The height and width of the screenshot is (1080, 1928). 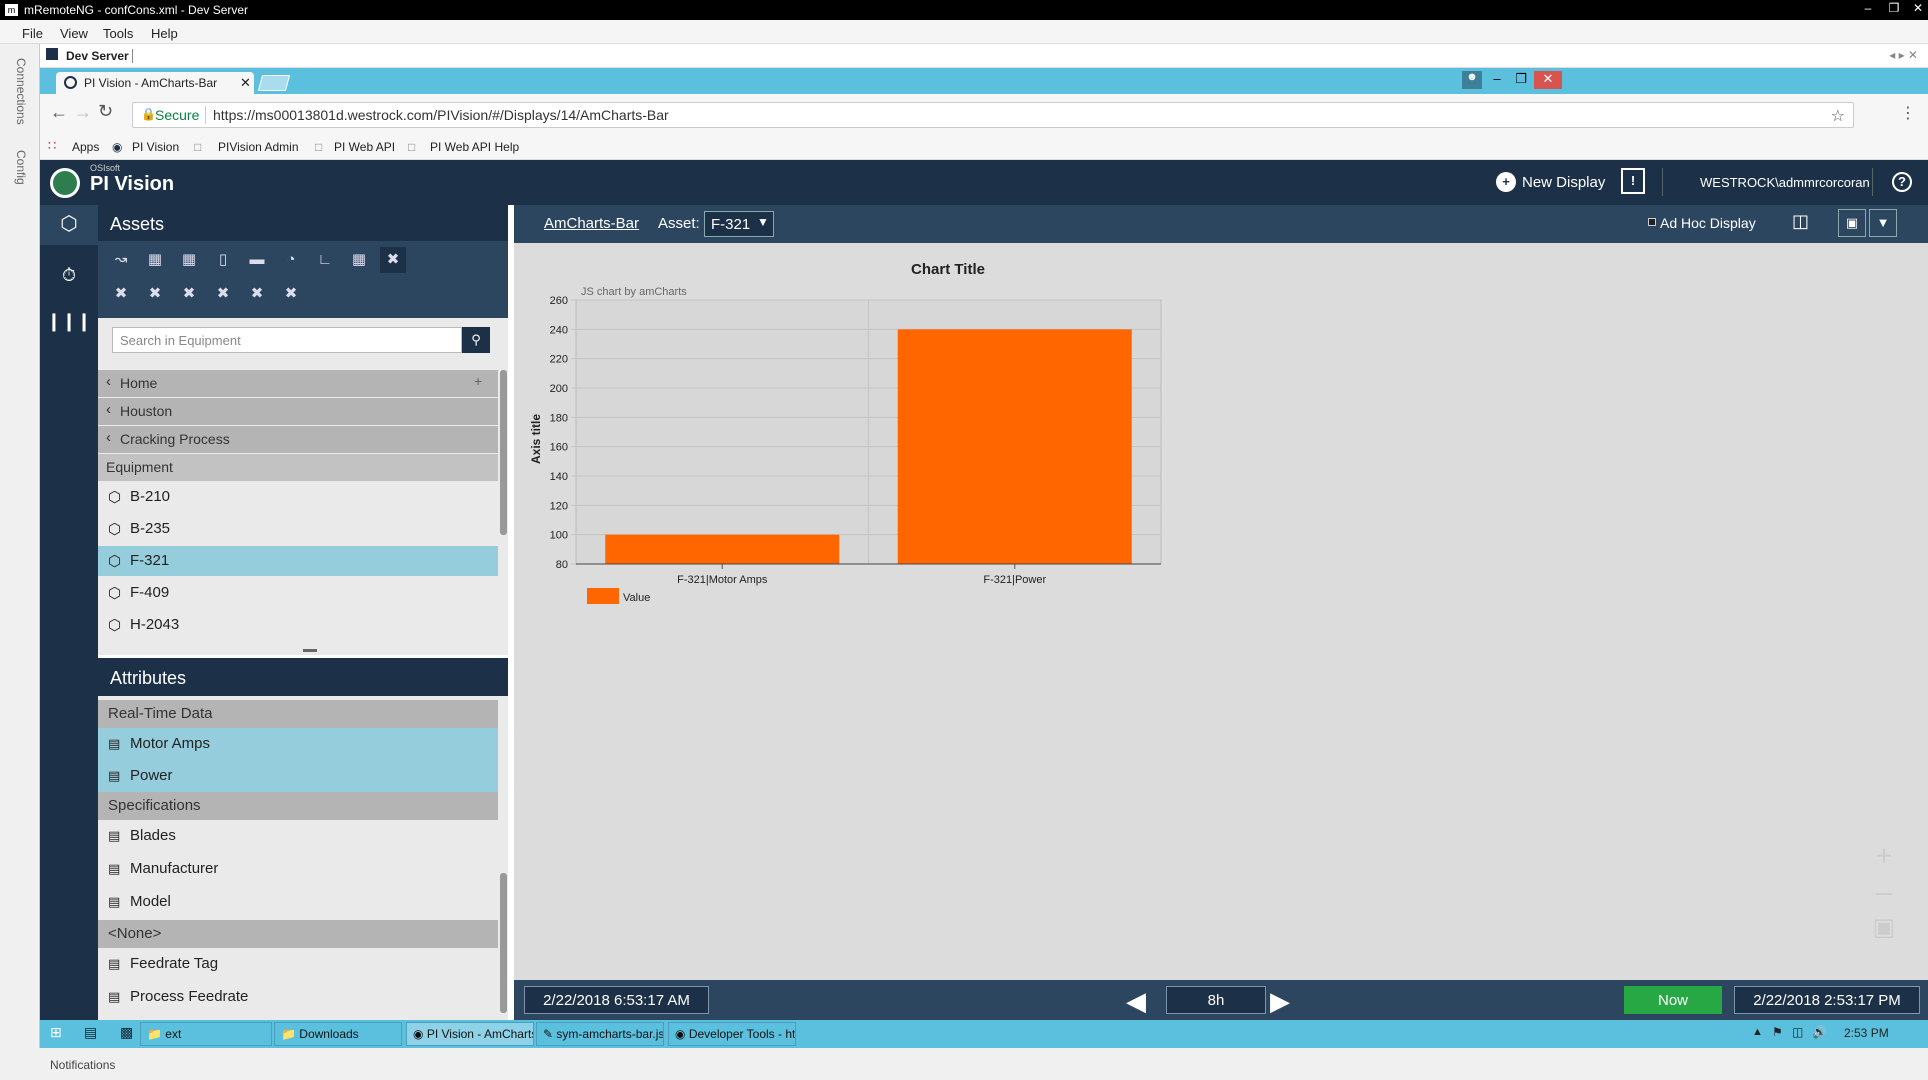 I want to click on menu-tools: Tools, so click(x=118, y=33).